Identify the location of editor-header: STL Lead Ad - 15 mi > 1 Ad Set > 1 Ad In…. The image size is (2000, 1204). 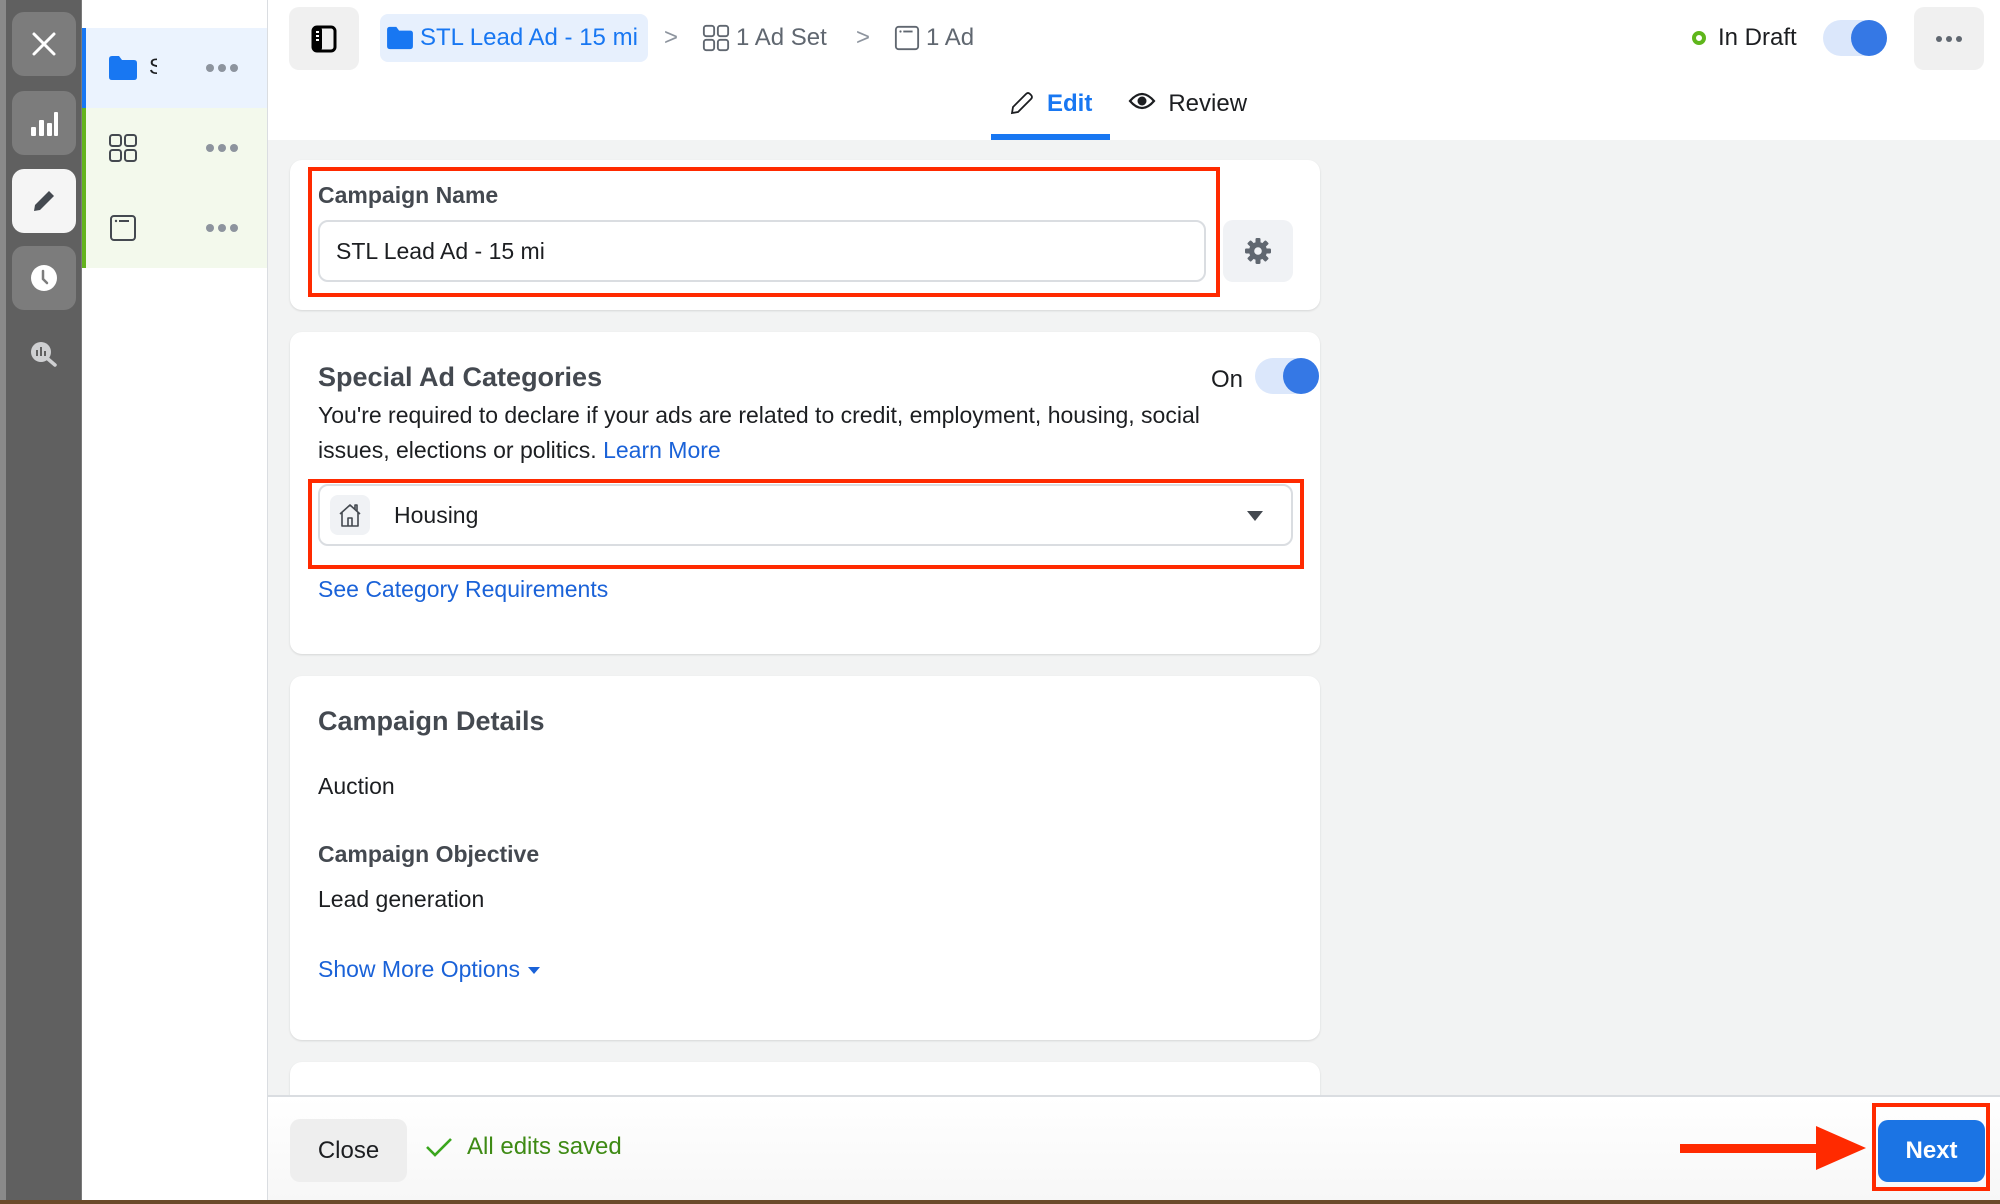
(1134, 70).